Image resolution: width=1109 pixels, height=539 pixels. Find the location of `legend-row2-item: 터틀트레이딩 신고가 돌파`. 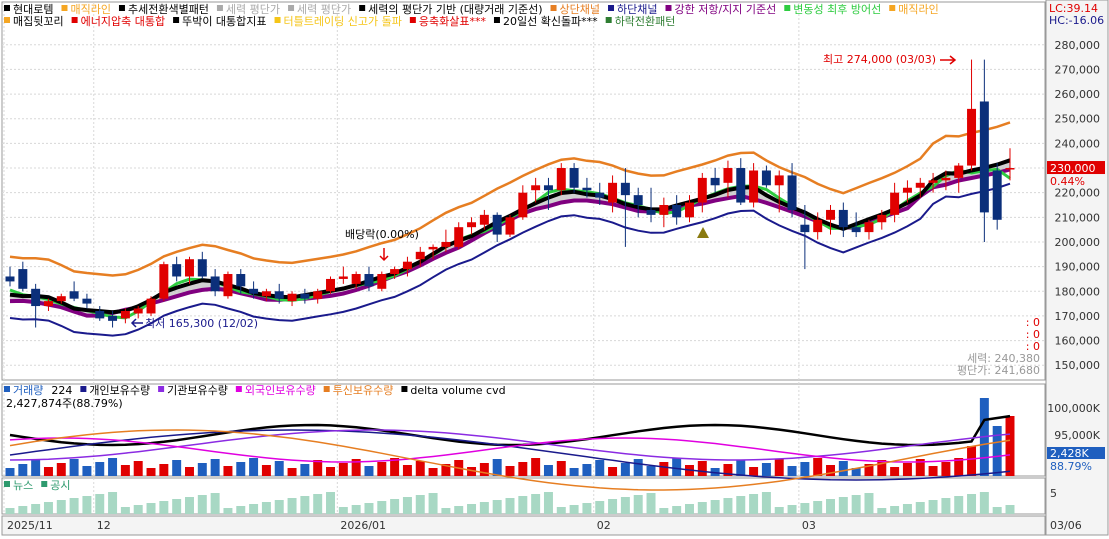

legend-row2-item: 터틀트레이딩 신고가 돌파 is located at coordinates (343, 21).